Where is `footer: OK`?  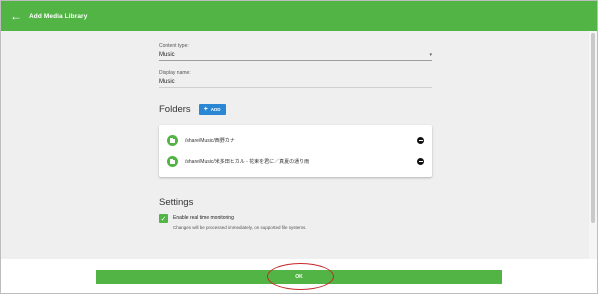
footer: OK is located at coordinates (299, 276).